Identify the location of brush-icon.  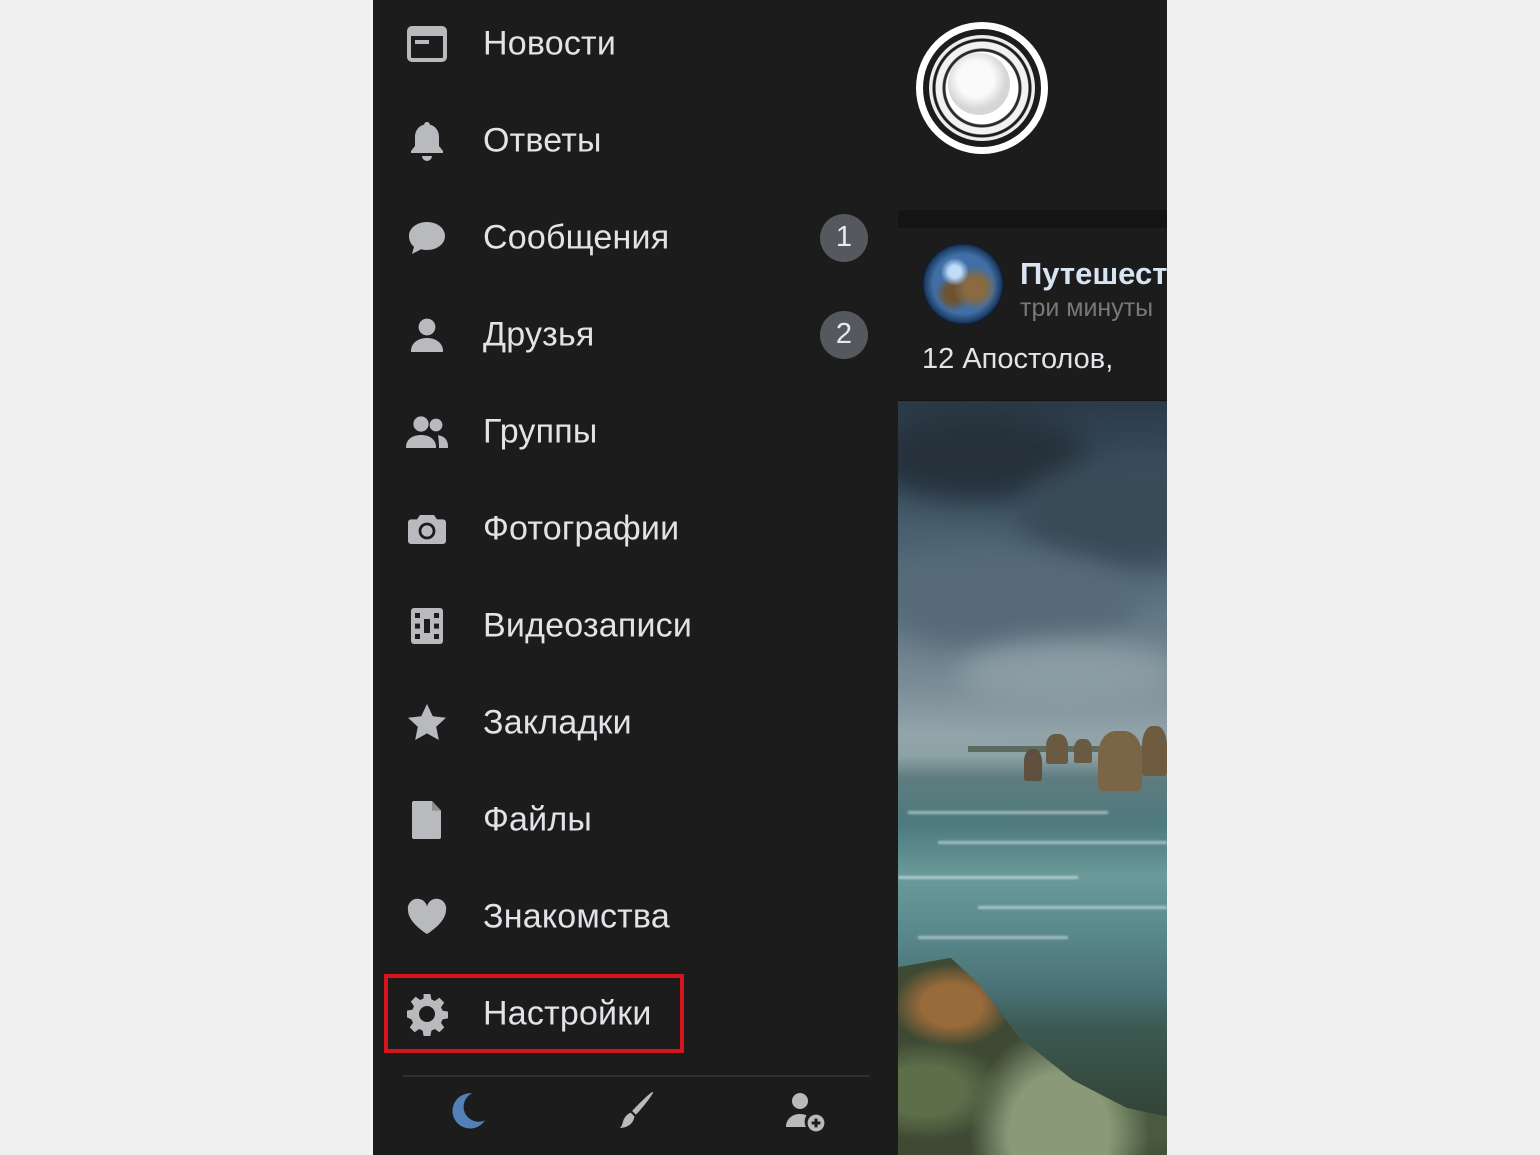
(636, 1113).